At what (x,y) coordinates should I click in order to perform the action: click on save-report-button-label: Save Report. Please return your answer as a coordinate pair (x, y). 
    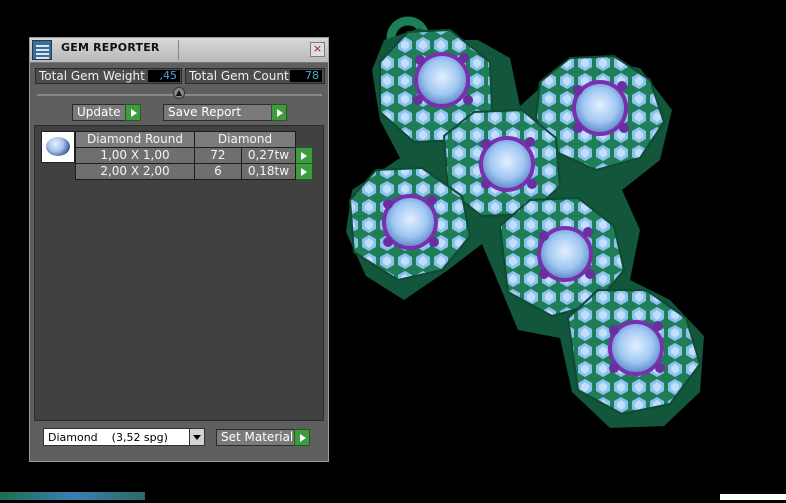
    Looking at the image, I should click on (205, 112).